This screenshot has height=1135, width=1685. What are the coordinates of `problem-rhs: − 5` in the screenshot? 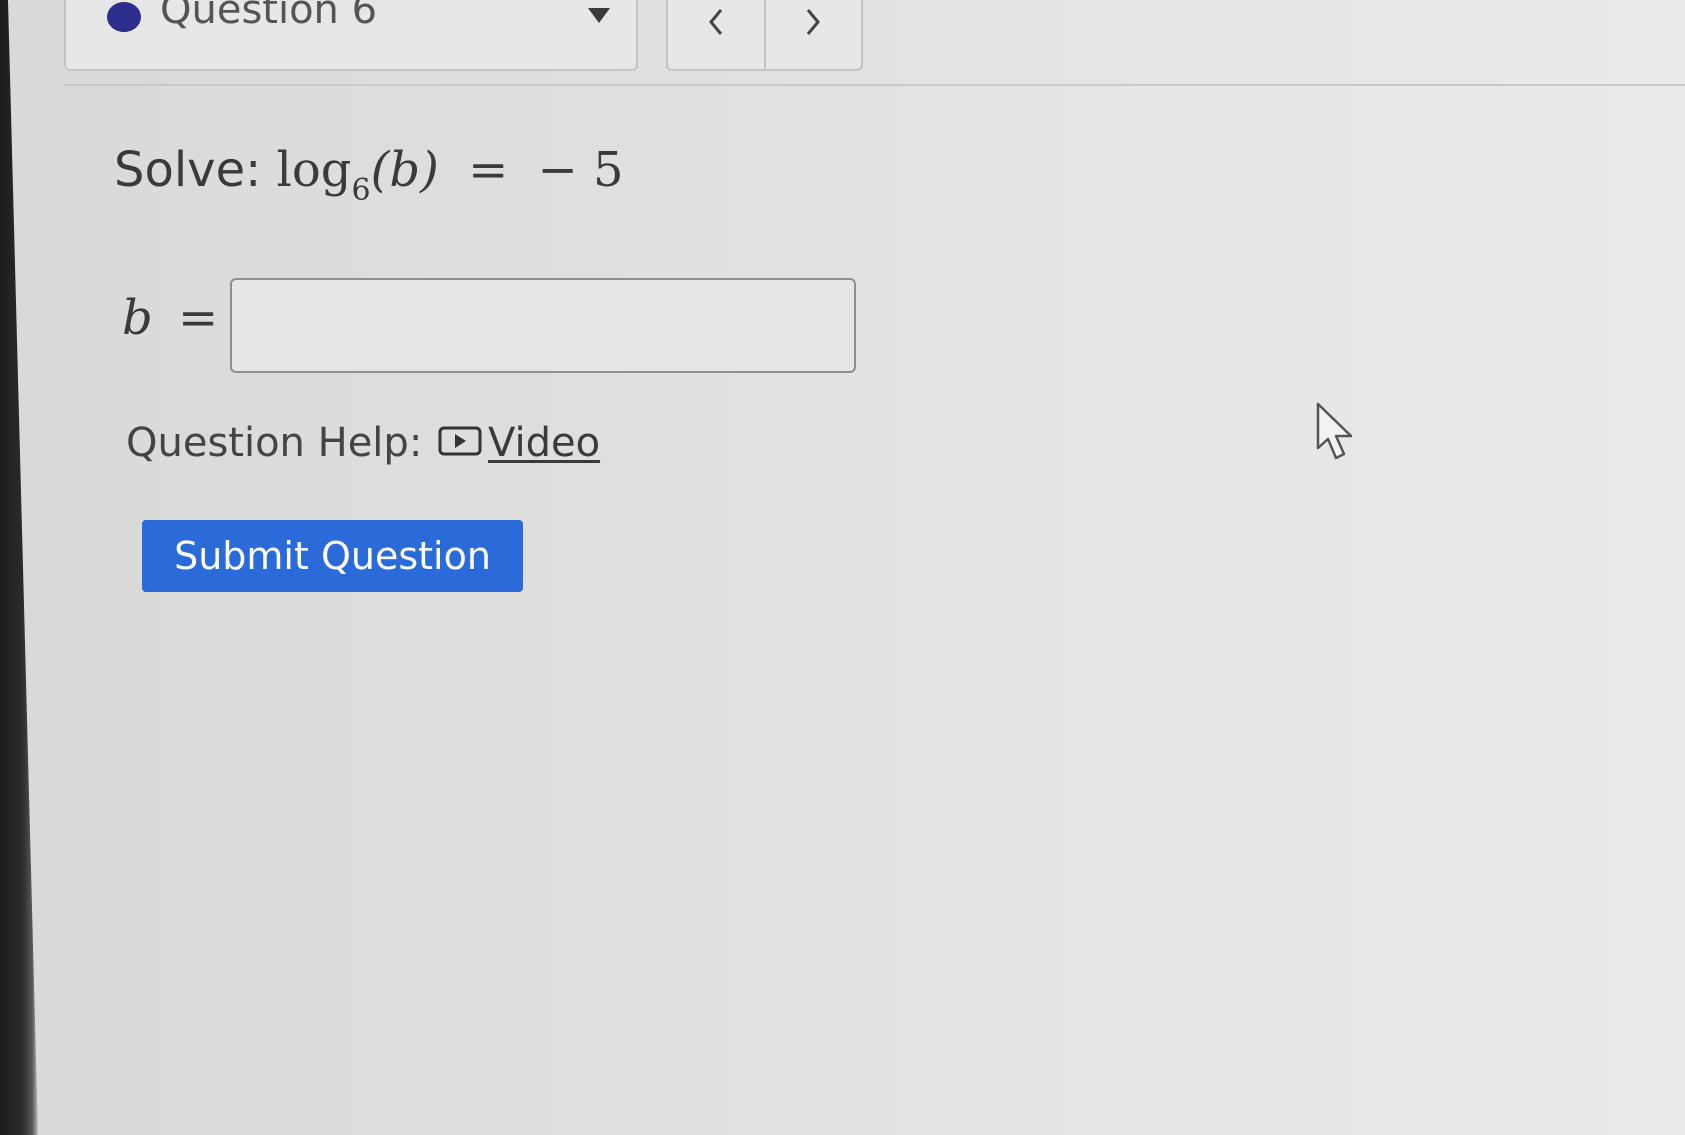 It's located at (580, 170).